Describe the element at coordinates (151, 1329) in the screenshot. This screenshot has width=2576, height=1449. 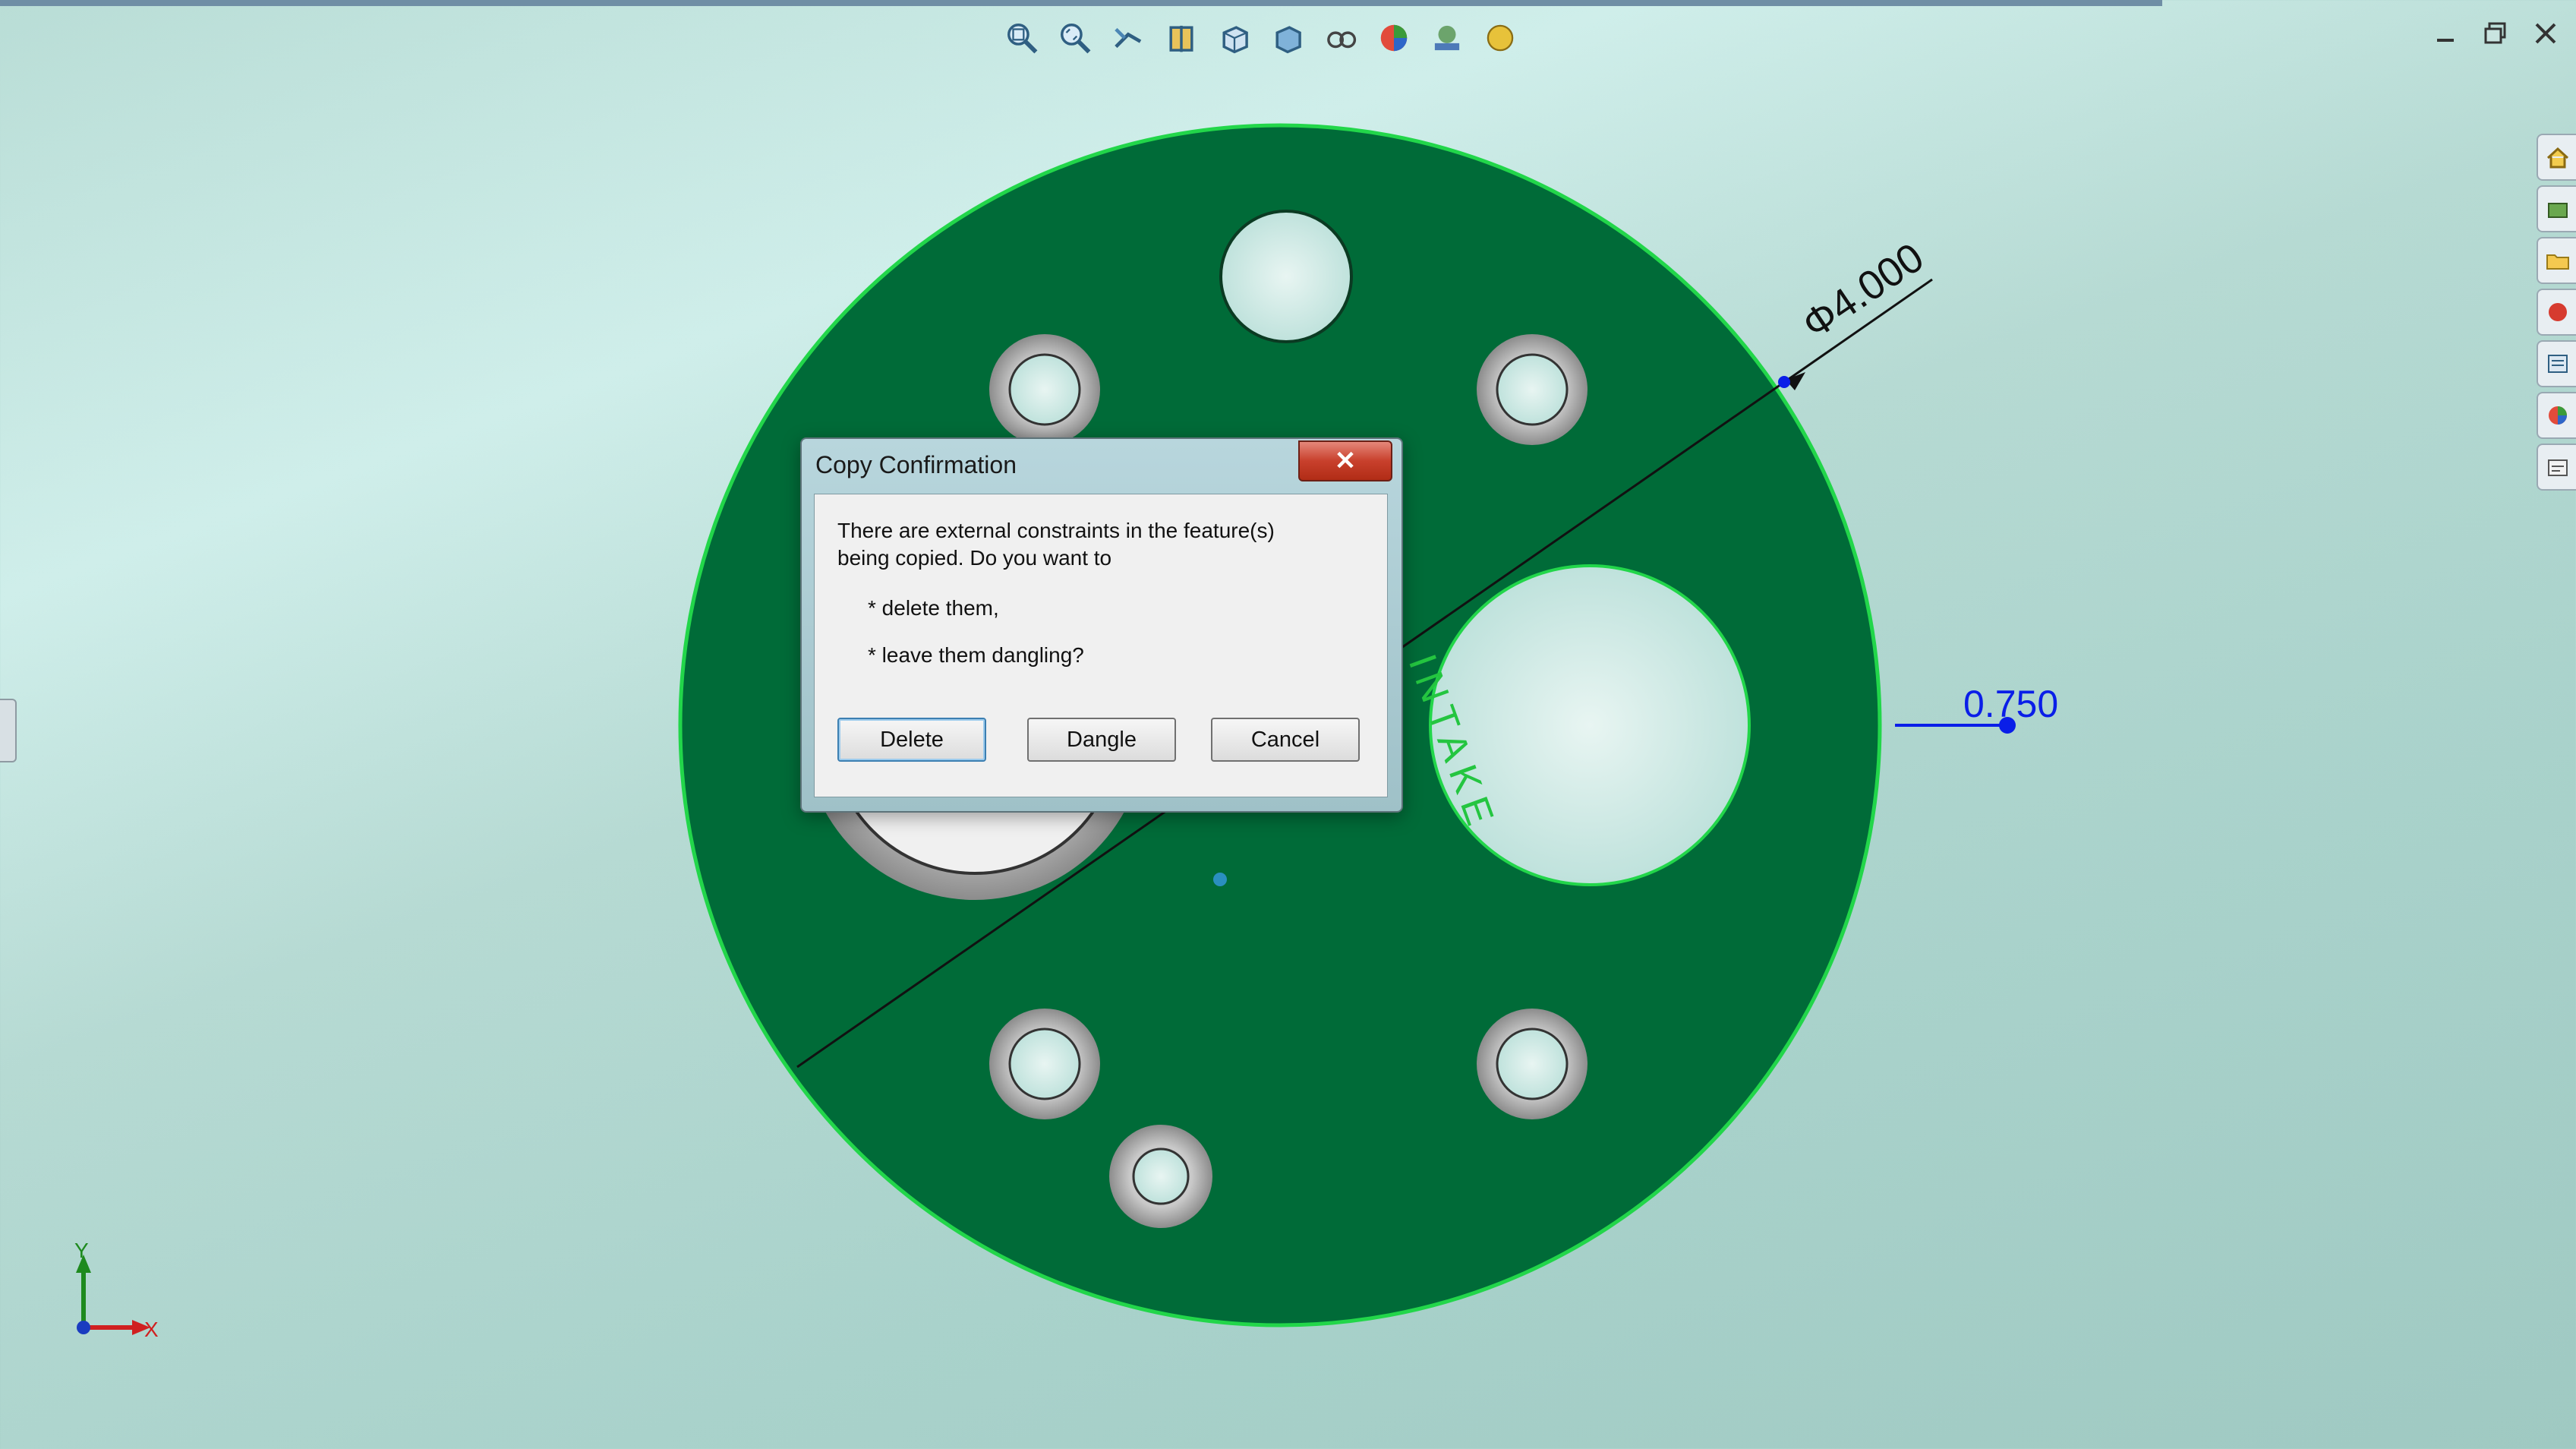
I see `axis-x-label: X` at that location.